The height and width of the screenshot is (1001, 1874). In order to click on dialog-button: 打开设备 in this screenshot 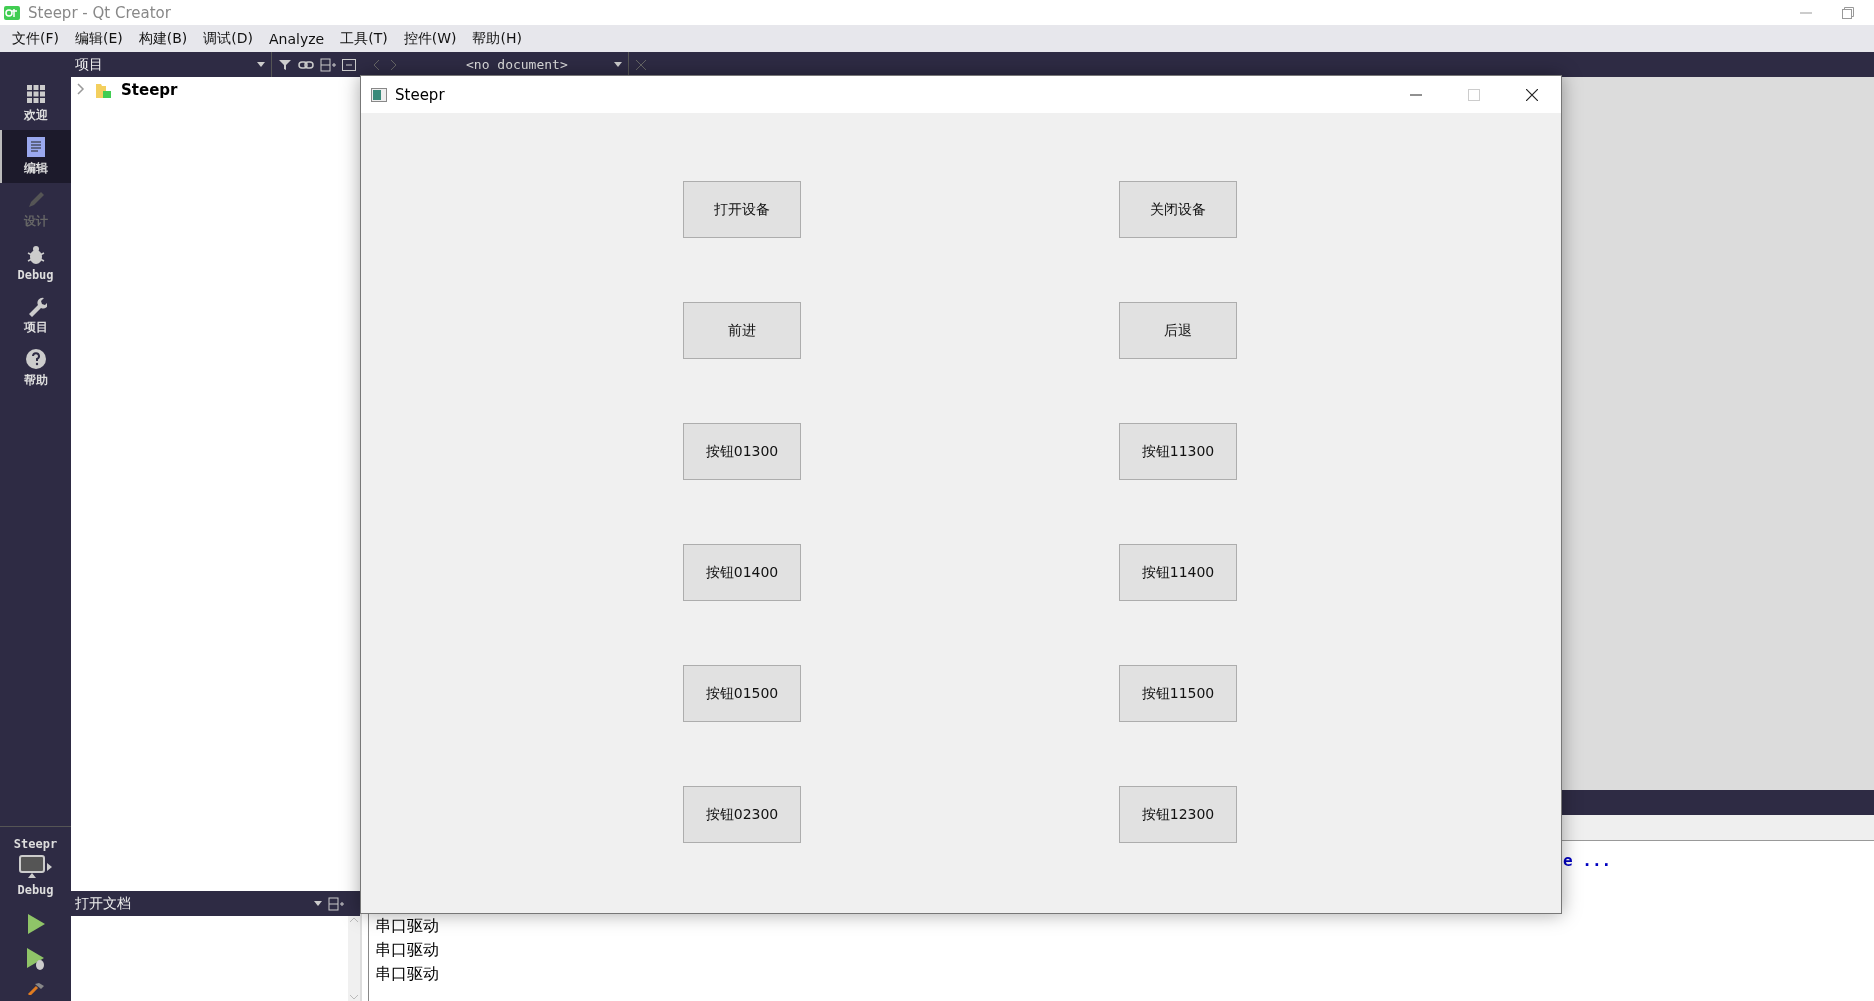, I will do `click(742, 209)`.